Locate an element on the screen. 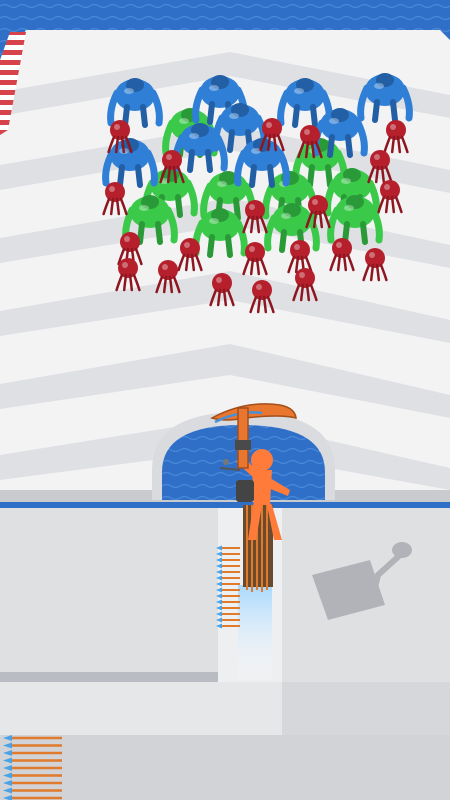 The height and width of the screenshot is (800, 450). arrow-pickups is located at coordinates (32, 767).